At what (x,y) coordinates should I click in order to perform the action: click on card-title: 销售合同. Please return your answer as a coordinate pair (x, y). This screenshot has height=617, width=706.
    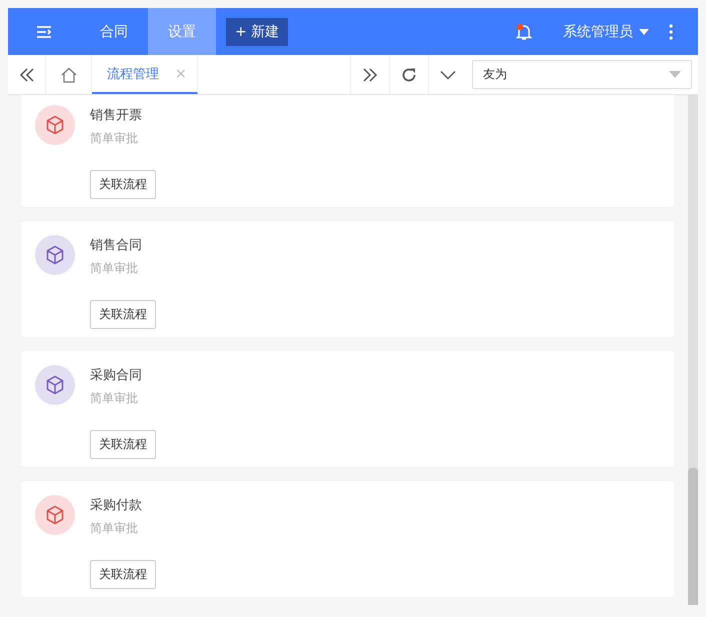
    Looking at the image, I should click on (116, 245).